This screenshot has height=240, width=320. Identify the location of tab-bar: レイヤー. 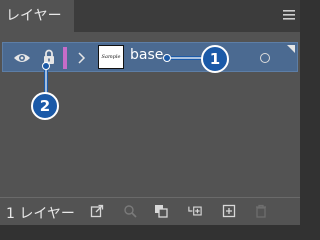
(150, 16).